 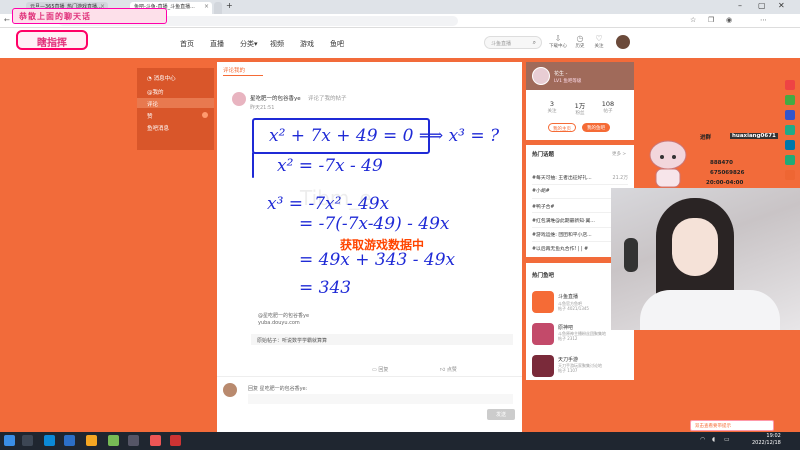 I want to click on volume-icon: ◖, so click(x=713, y=439).